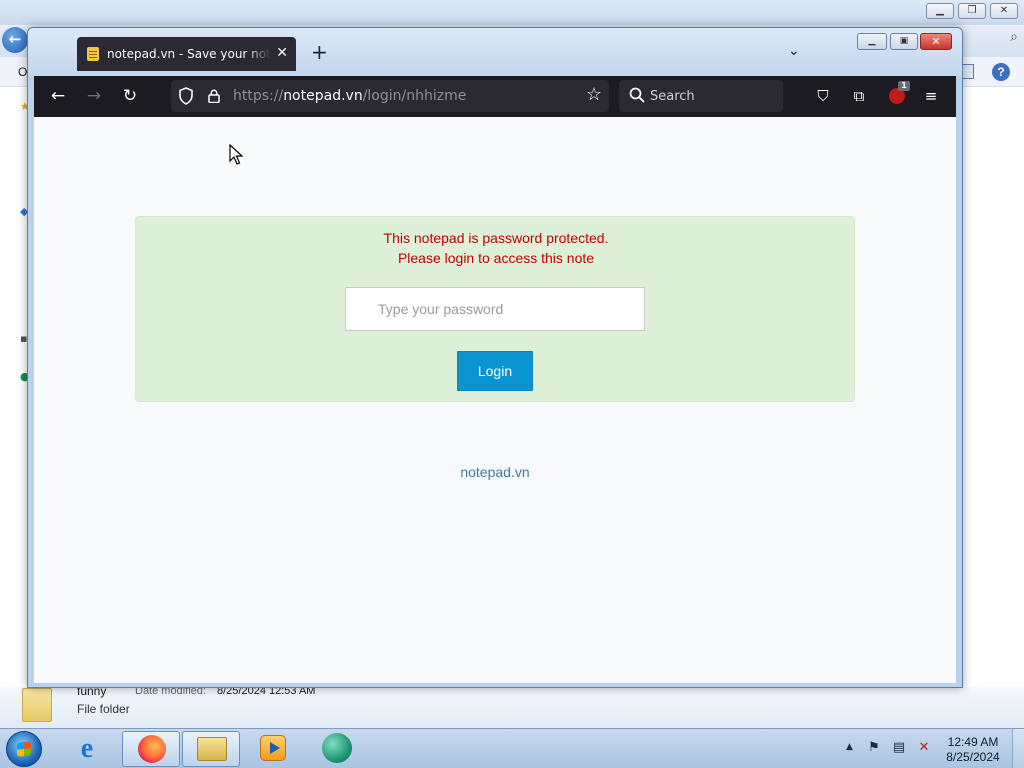 The height and width of the screenshot is (768, 1024). Describe the element at coordinates (273, 748) in the screenshot. I see `media-player-icon` at that location.